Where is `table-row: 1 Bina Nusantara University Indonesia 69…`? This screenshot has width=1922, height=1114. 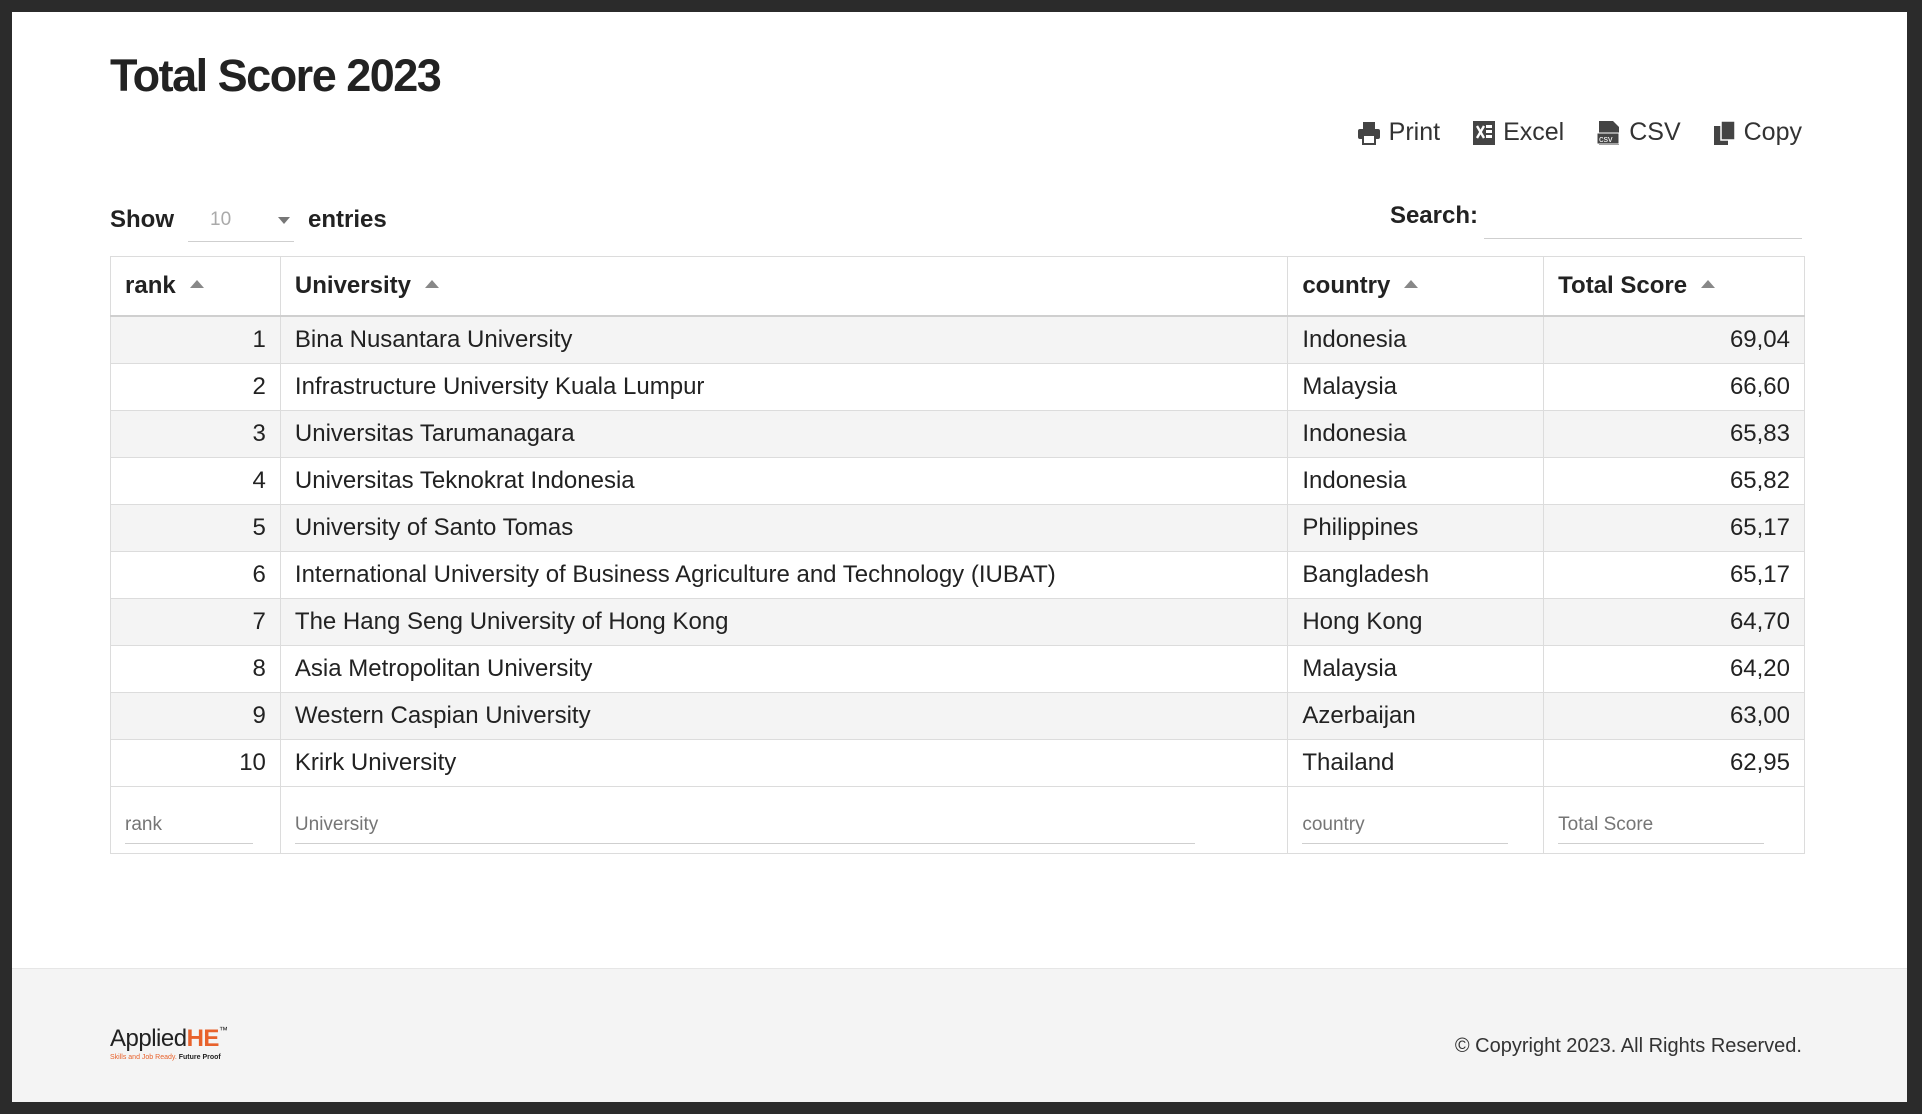
table-row: 1 Bina Nusantara University Indonesia 69… is located at coordinates (957, 339).